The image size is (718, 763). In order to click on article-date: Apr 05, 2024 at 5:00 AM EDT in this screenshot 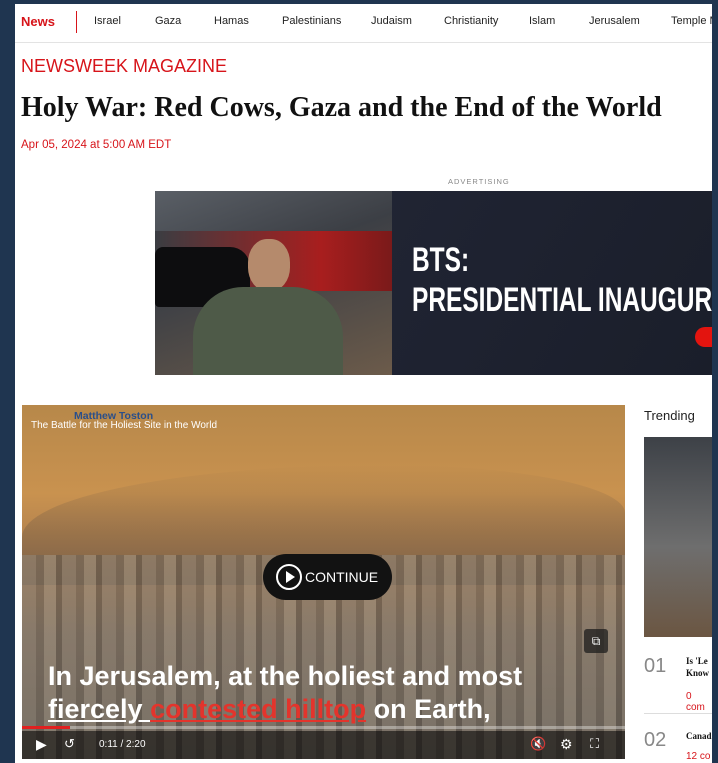, I will do `click(96, 145)`.